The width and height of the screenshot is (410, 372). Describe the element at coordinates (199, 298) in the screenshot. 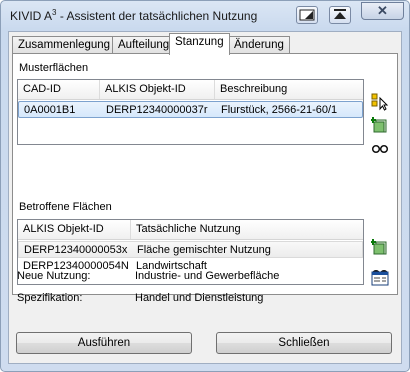

I see `spezifikation-value: Handel und Dienstleistung` at that location.